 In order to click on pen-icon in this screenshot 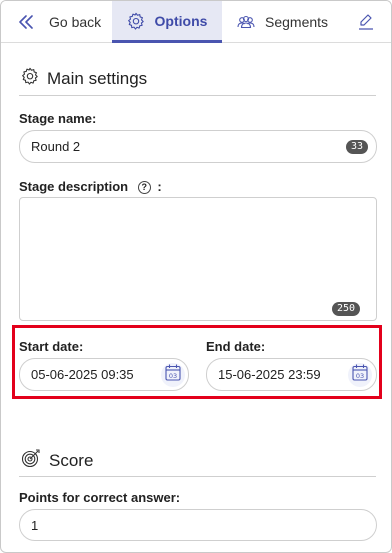, I will do `click(366, 22)`.